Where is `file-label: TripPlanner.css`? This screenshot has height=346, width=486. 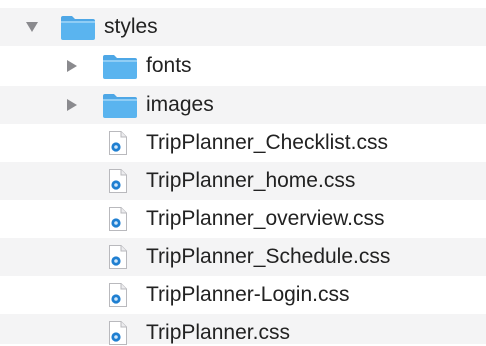
file-label: TripPlanner.css is located at coordinates (218, 332).